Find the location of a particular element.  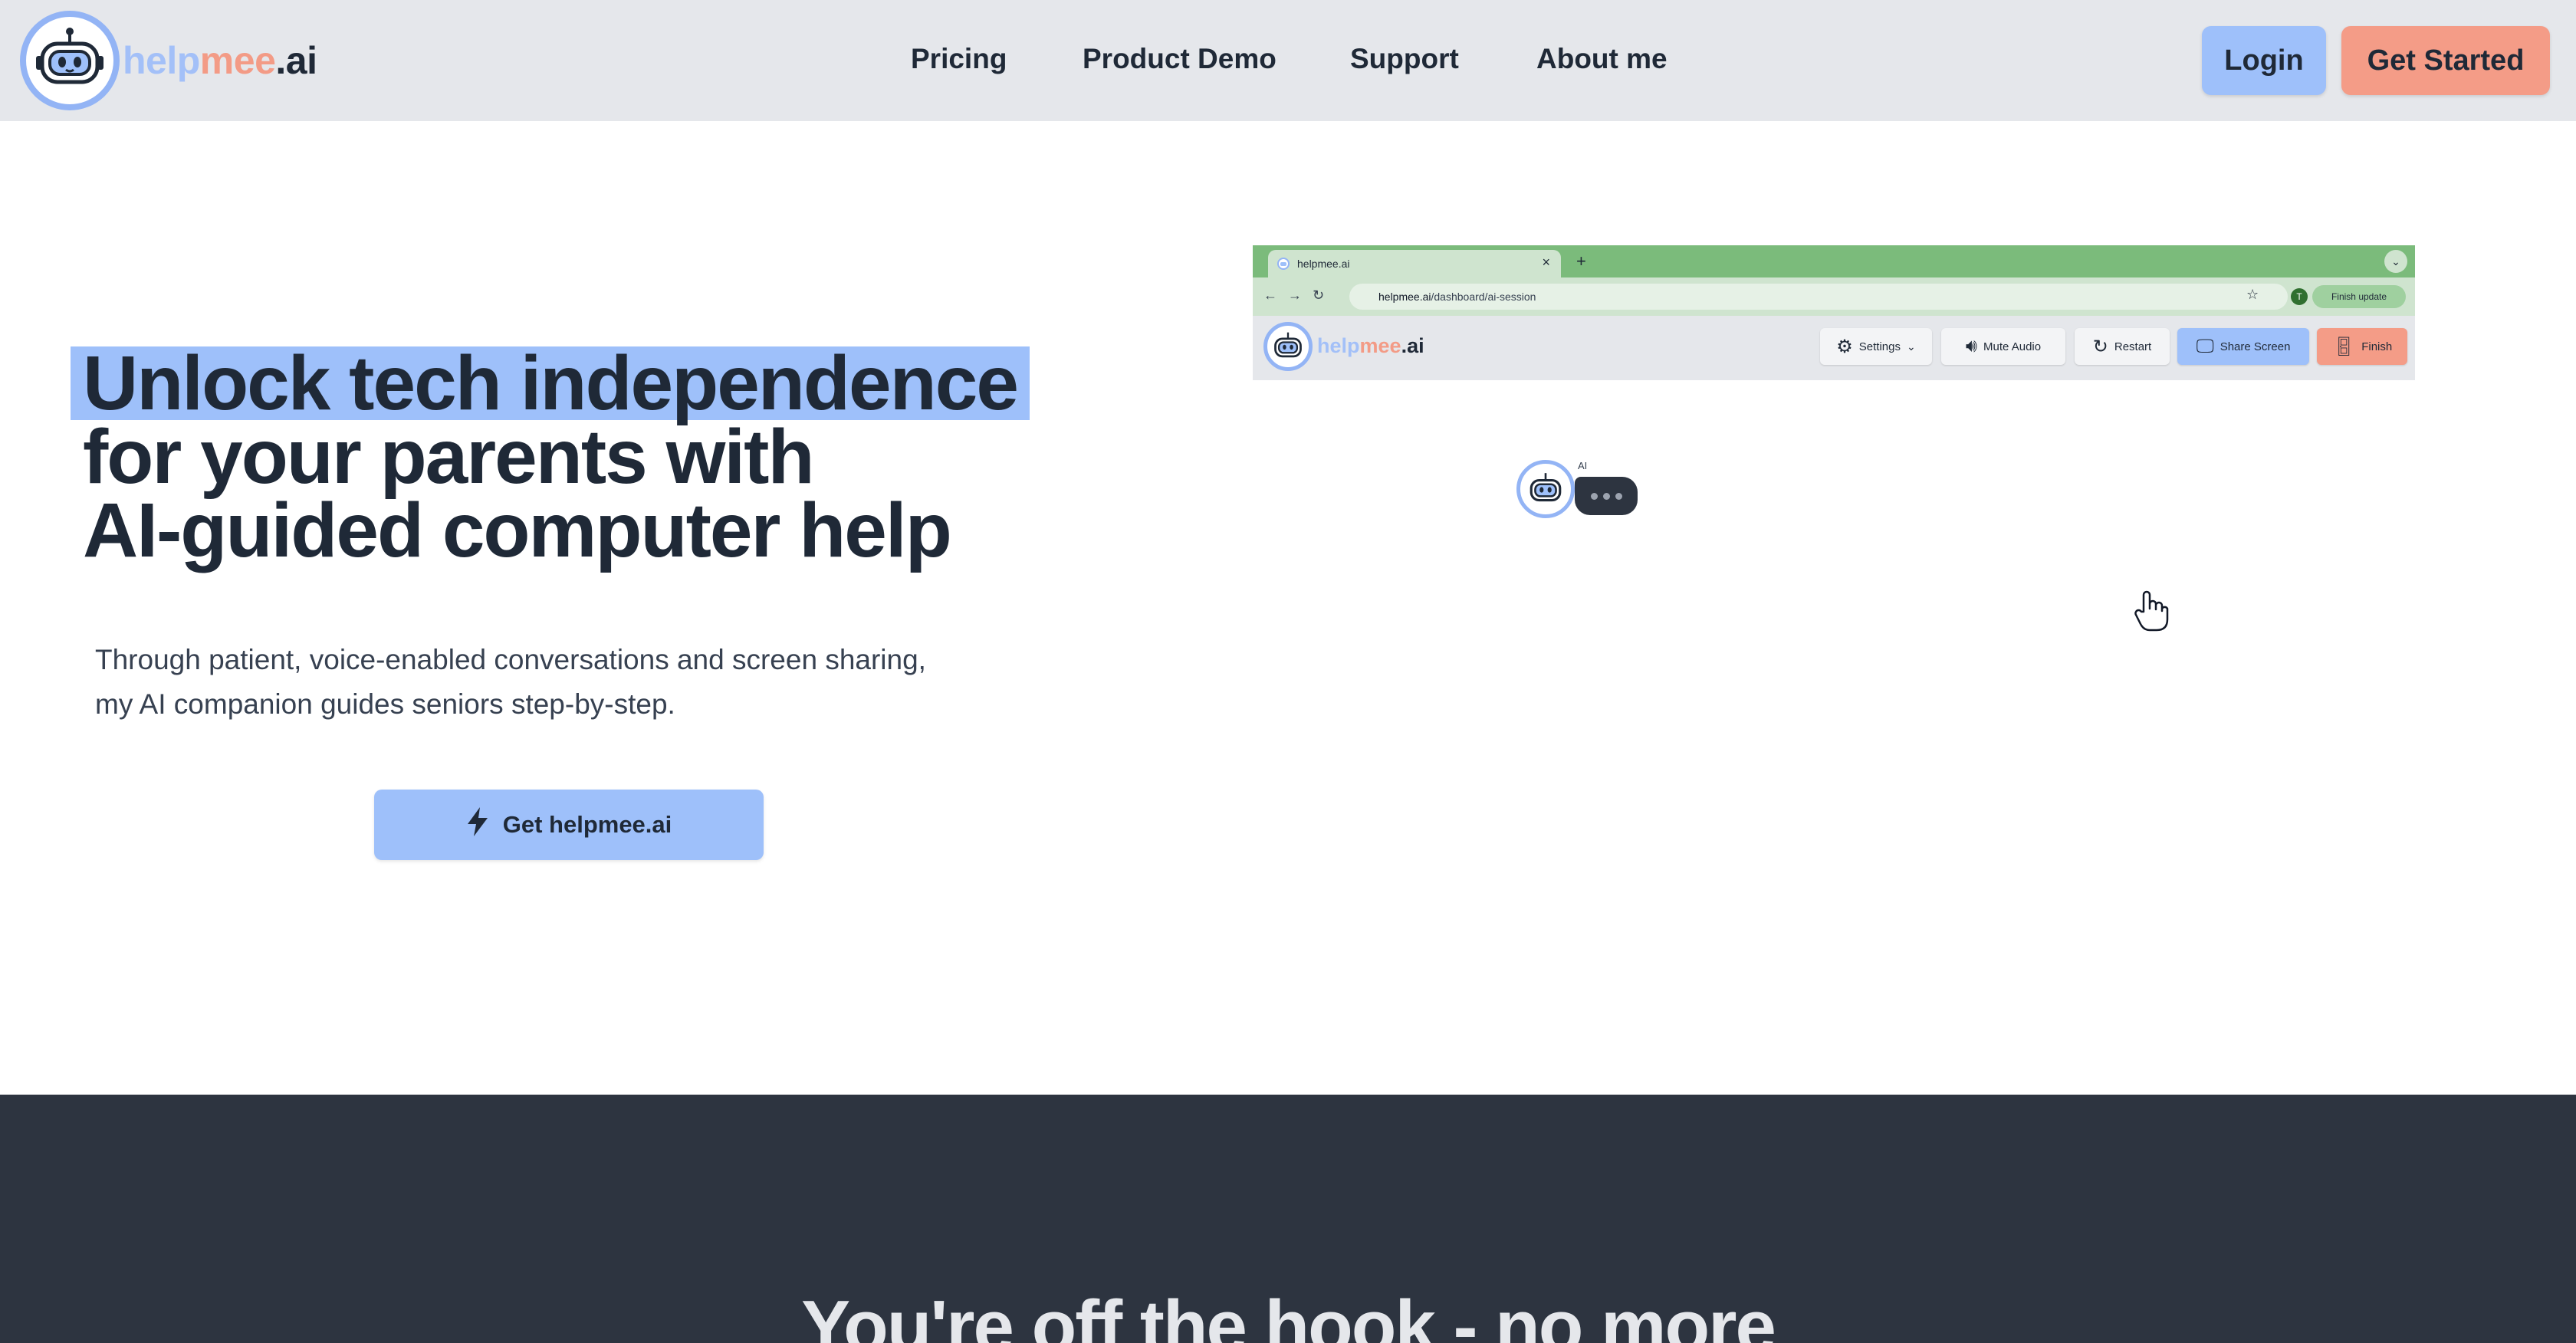

speaker-icon: 🔊︎ is located at coordinates (1972, 346).